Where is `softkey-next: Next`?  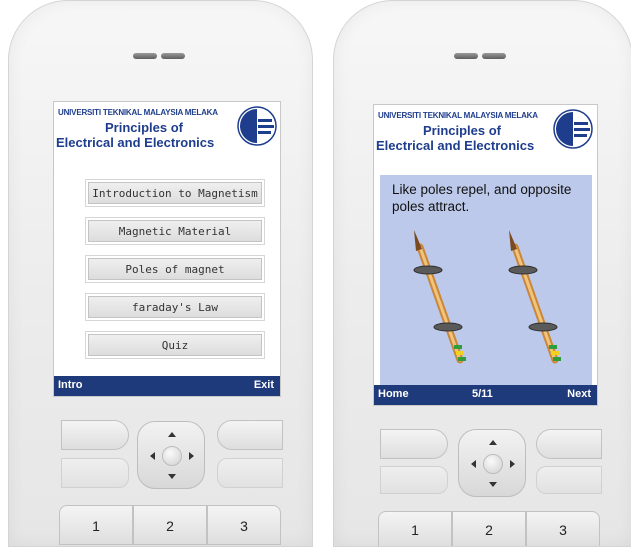 softkey-next: Next is located at coordinates (579, 394).